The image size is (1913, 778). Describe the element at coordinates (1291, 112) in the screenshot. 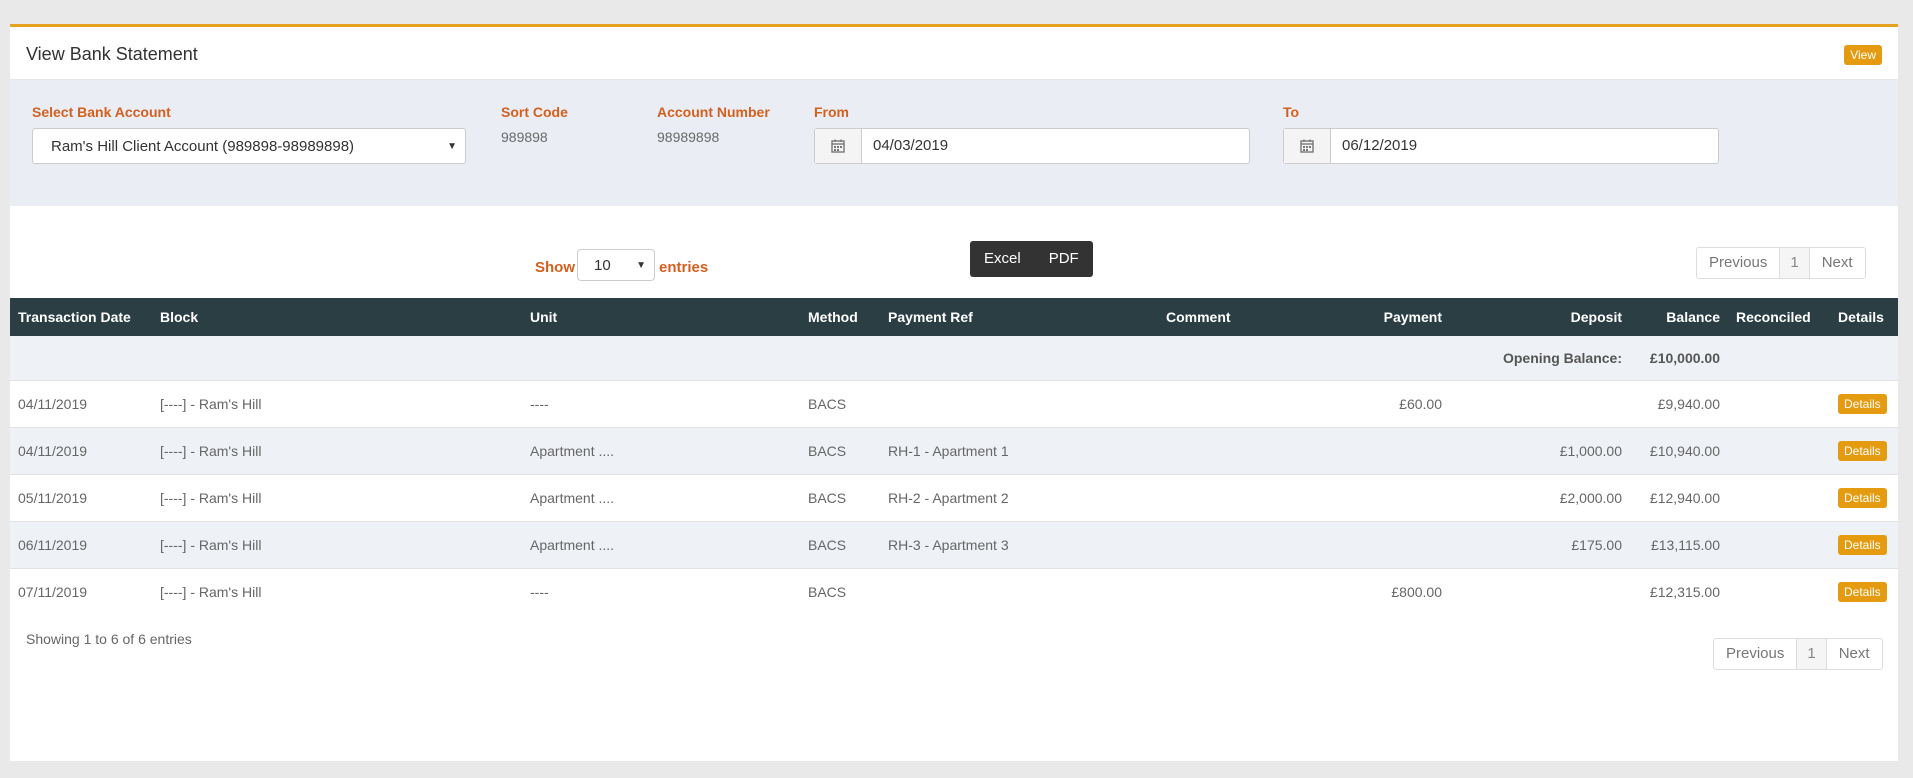

I see `to-label: To` at that location.